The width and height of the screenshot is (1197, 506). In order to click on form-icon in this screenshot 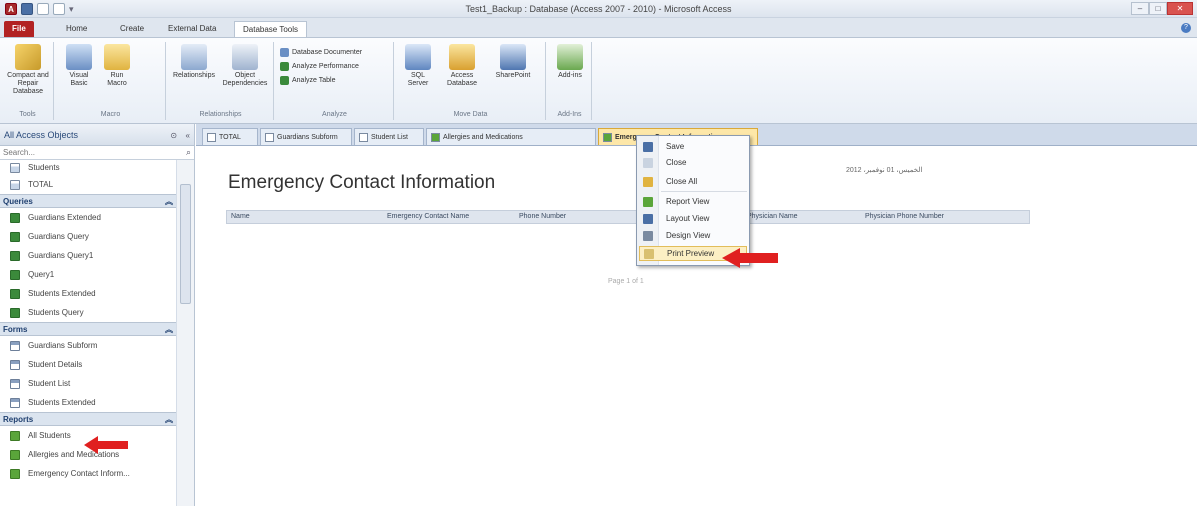, I will do `click(363, 137)`.